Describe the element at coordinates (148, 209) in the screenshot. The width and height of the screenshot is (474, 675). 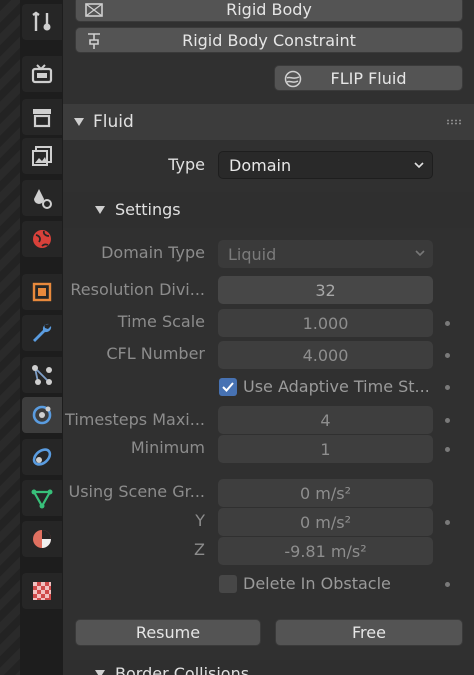
I see `settings-title: Settings` at that location.